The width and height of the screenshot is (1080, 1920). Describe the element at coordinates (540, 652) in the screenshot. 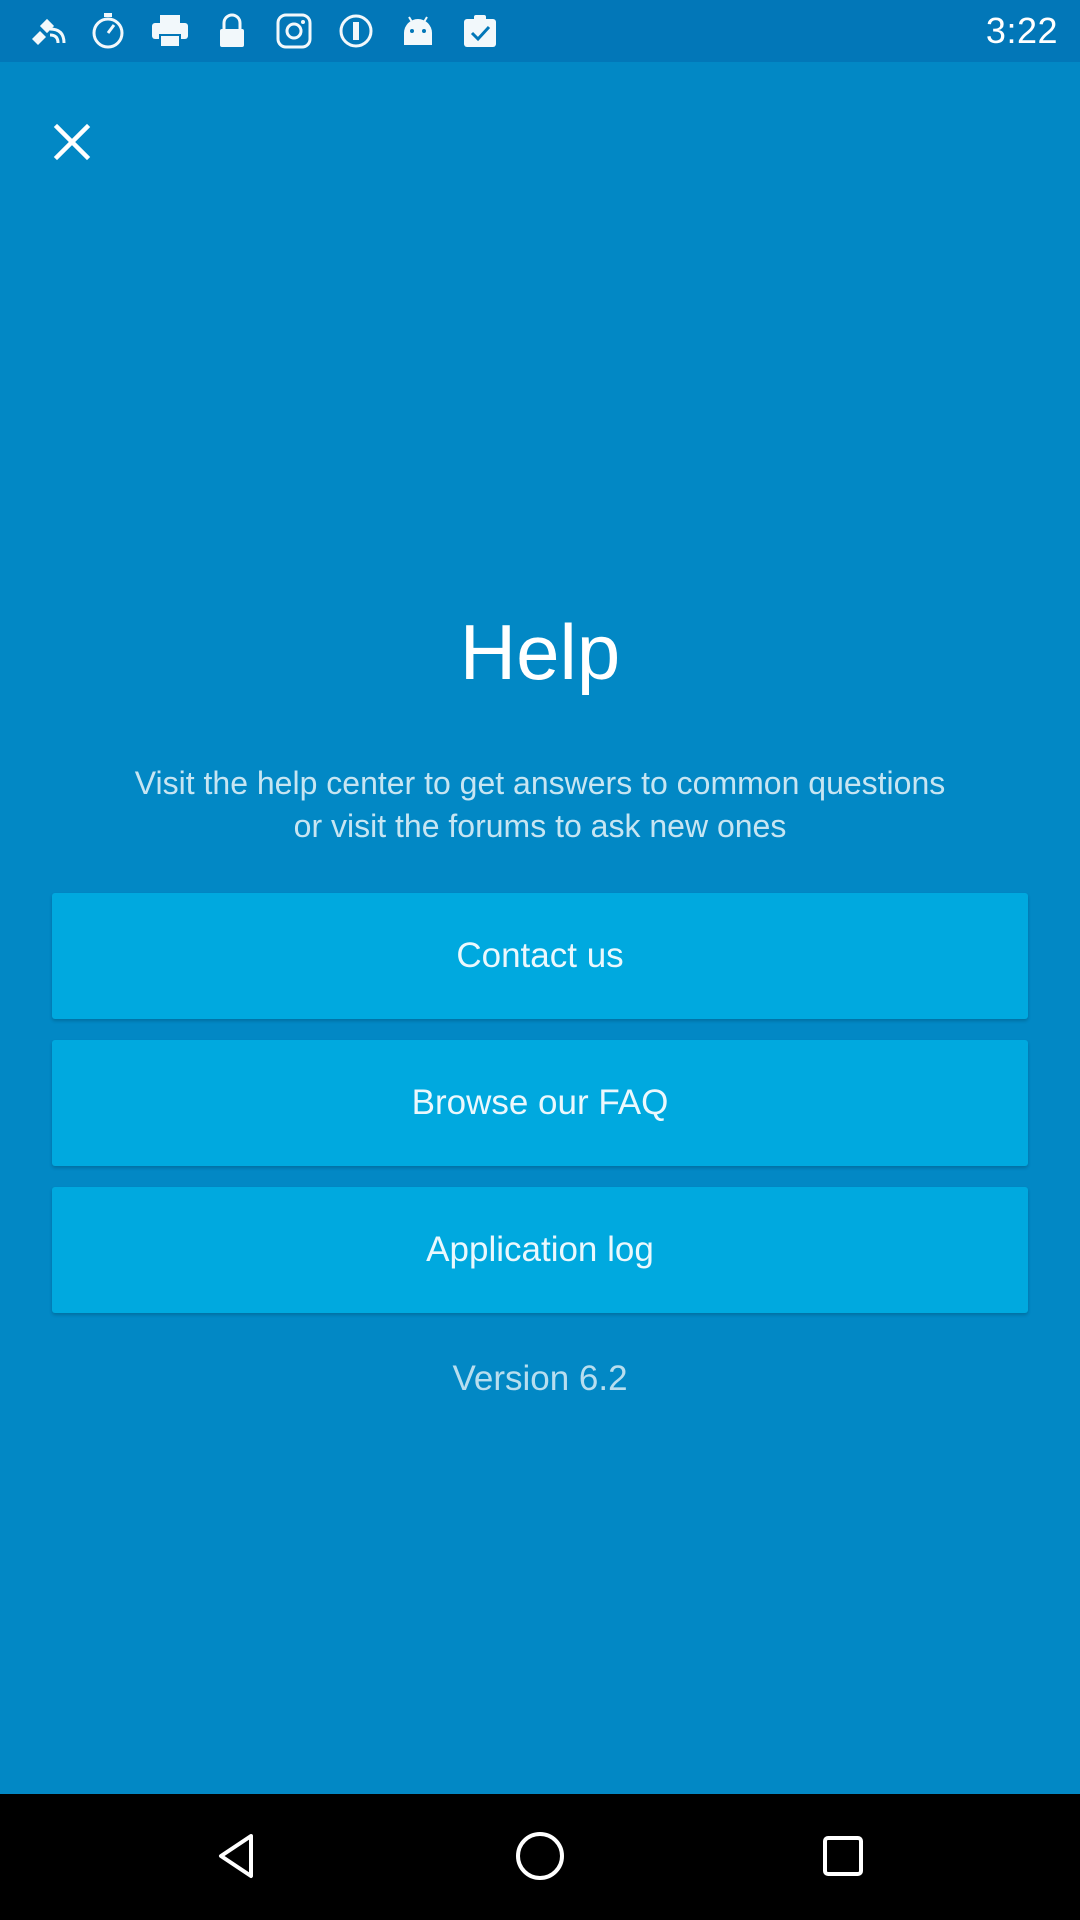

I see `page-title: Help` at that location.